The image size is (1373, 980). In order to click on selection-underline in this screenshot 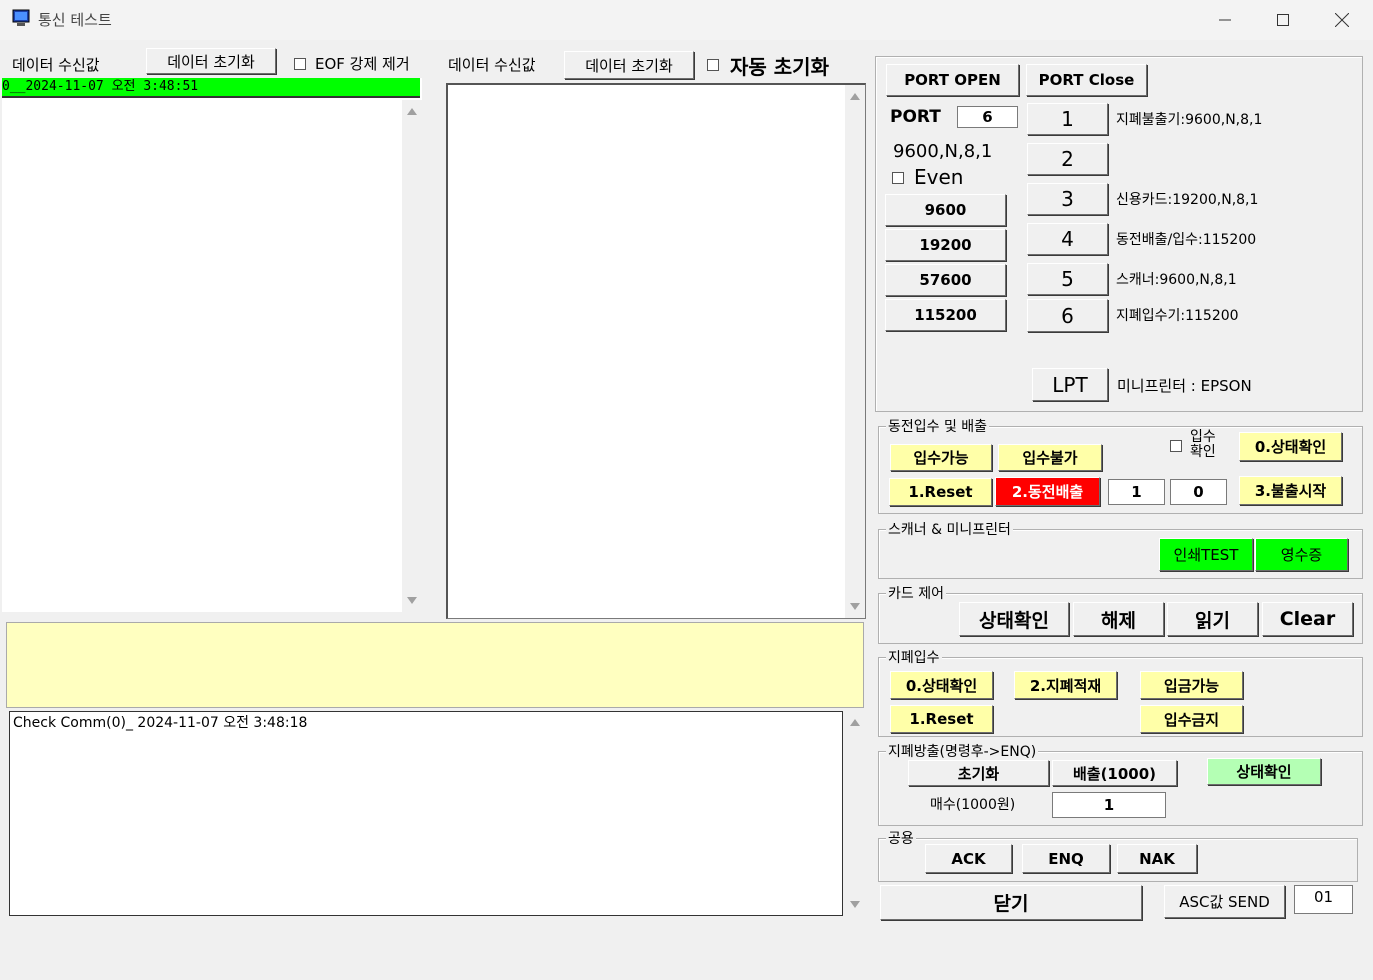, I will do `click(211, 97)`.